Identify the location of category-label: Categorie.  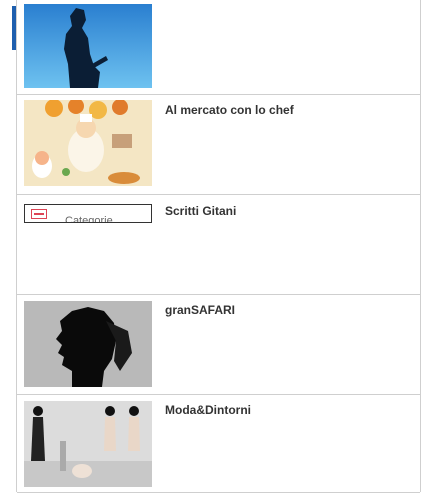
(89, 219).